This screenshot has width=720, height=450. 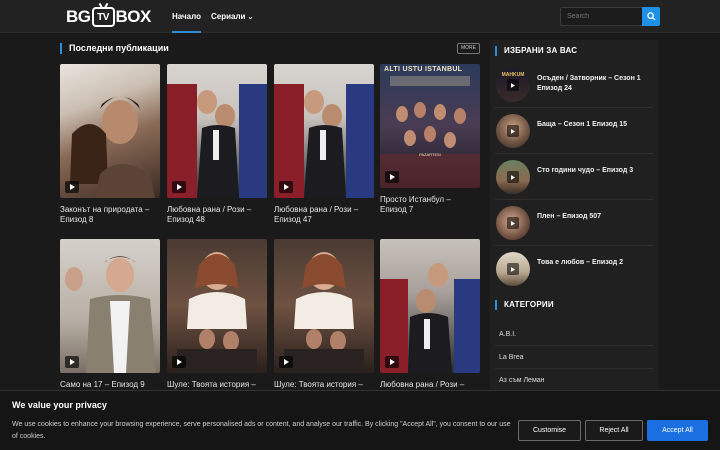 What do you see at coordinates (109, 385) in the screenshot?
I see `post-title: Само на 17 – Епизод 9` at bounding box center [109, 385].